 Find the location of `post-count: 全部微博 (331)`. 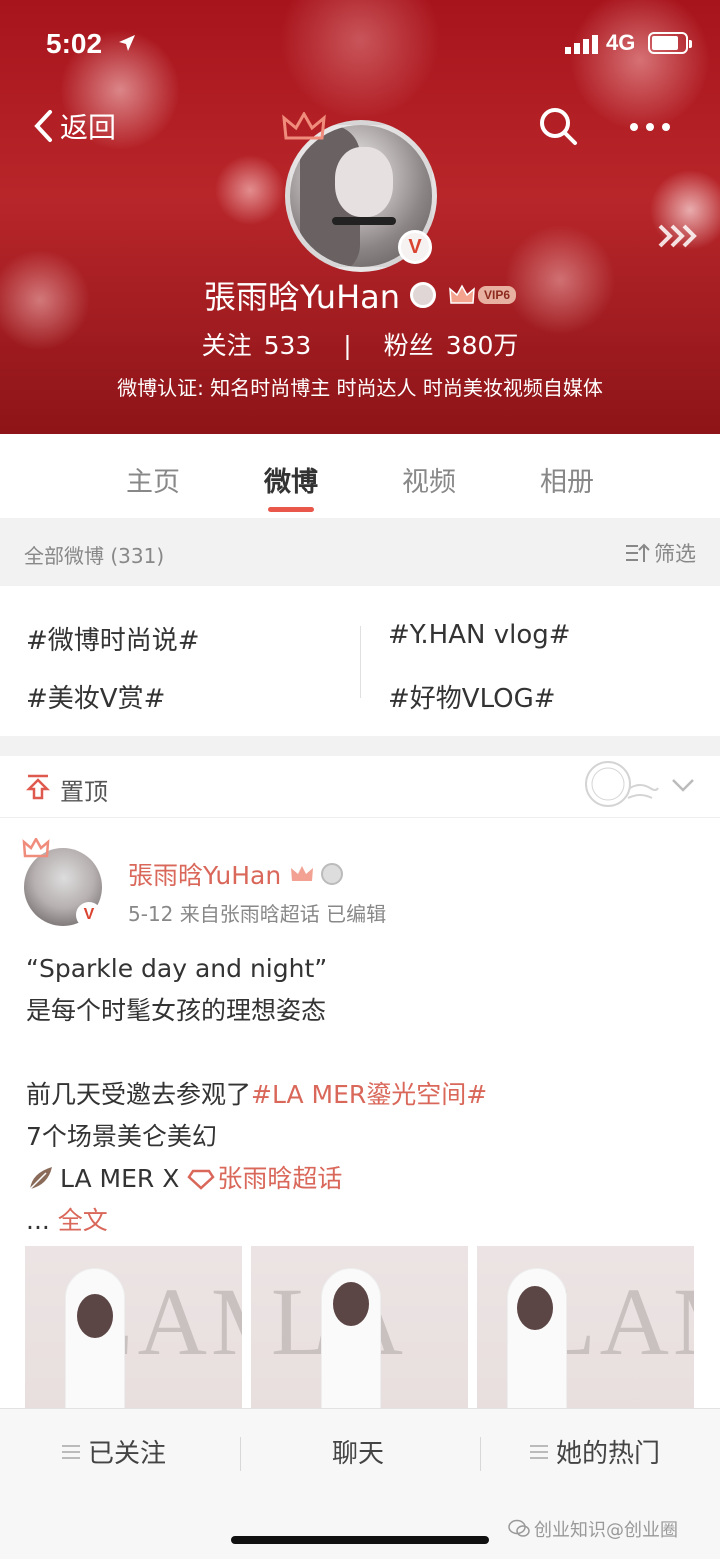

post-count: 全部微博 (331) is located at coordinates (94, 556).